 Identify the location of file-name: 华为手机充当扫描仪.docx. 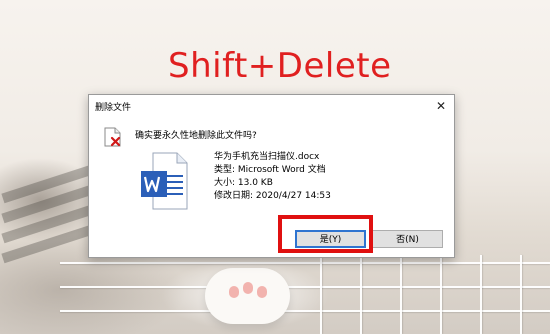
(267, 157).